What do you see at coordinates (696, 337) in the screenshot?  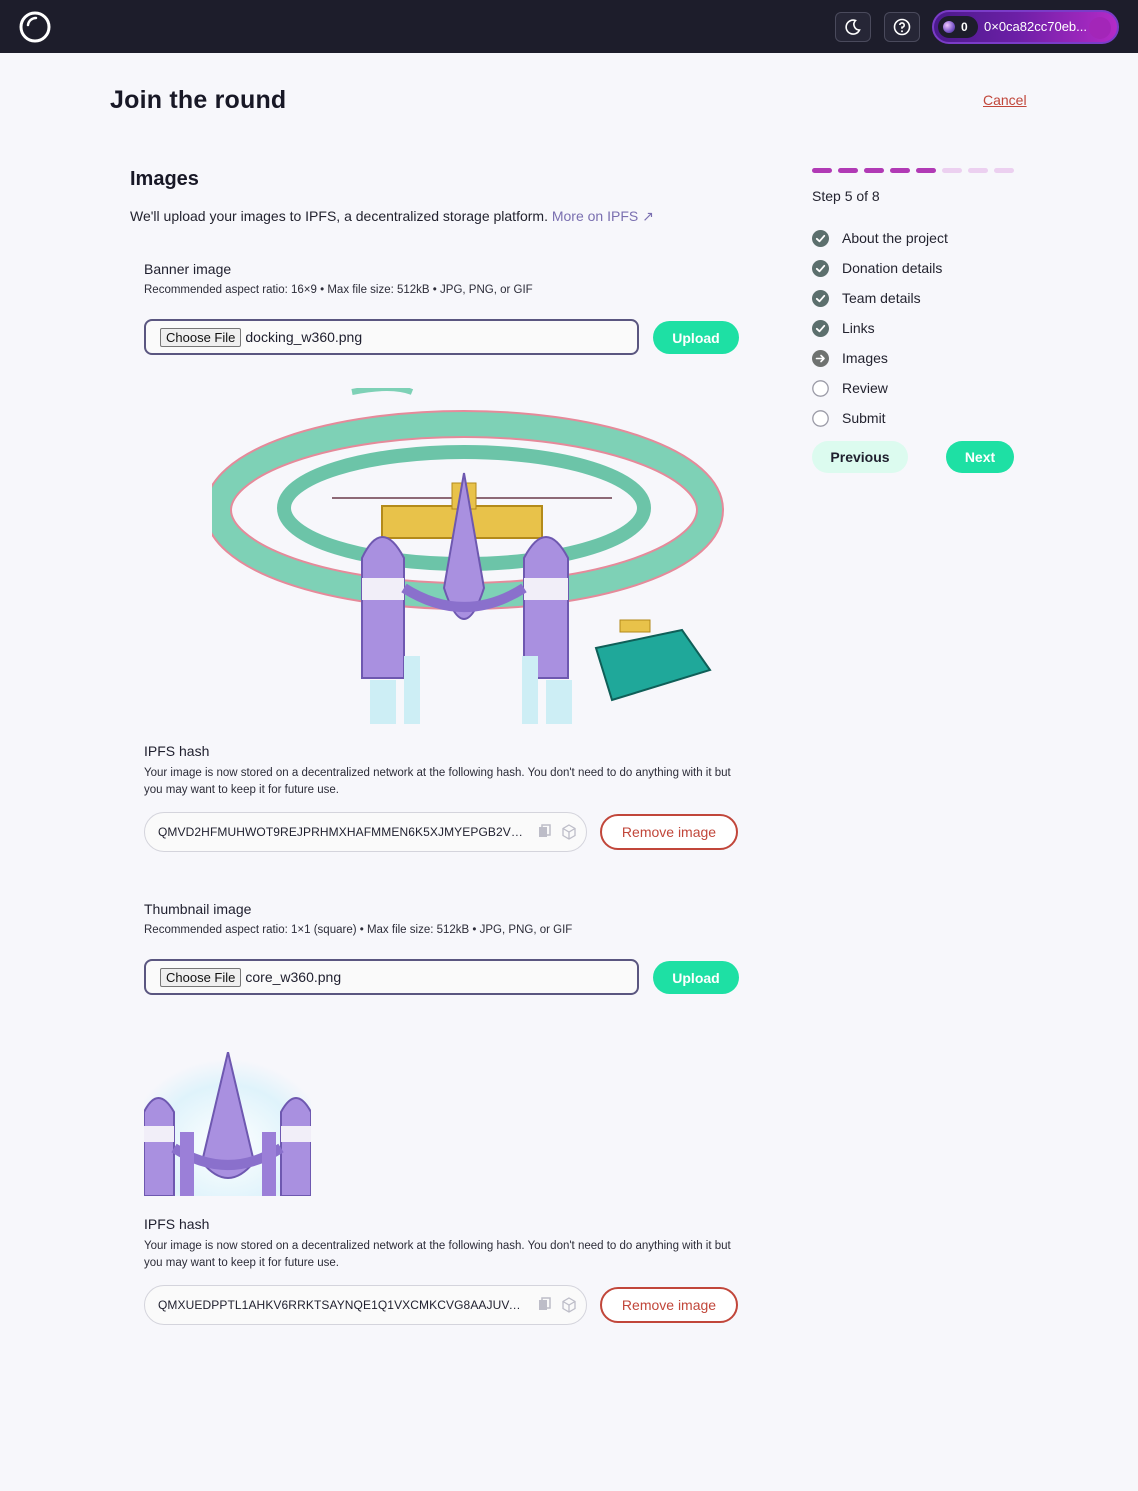 I see `banner-upload-button: Upload` at bounding box center [696, 337].